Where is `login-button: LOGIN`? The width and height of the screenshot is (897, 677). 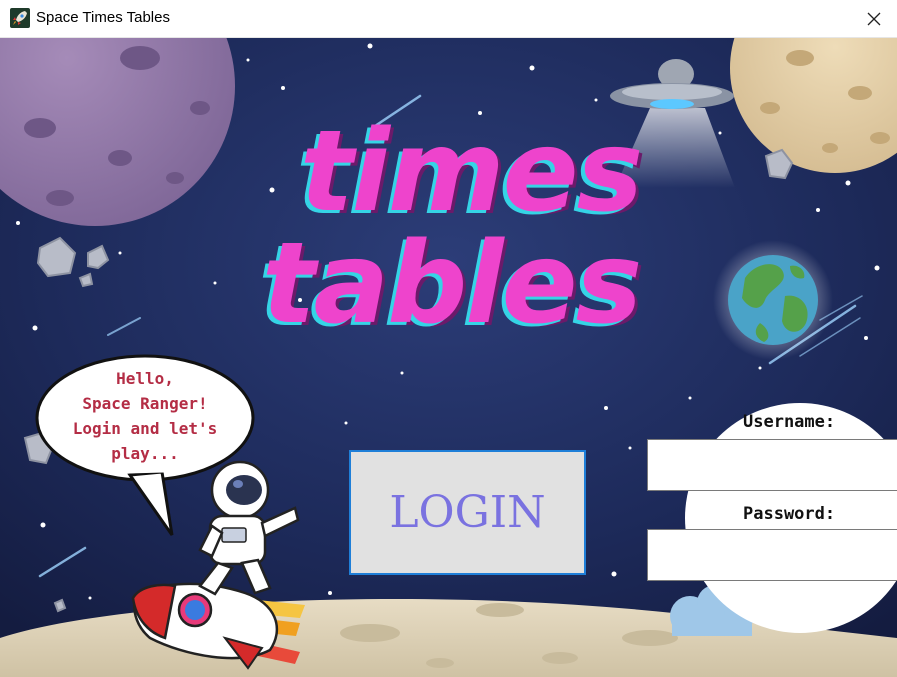 login-button: LOGIN is located at coordinates (467, 512).